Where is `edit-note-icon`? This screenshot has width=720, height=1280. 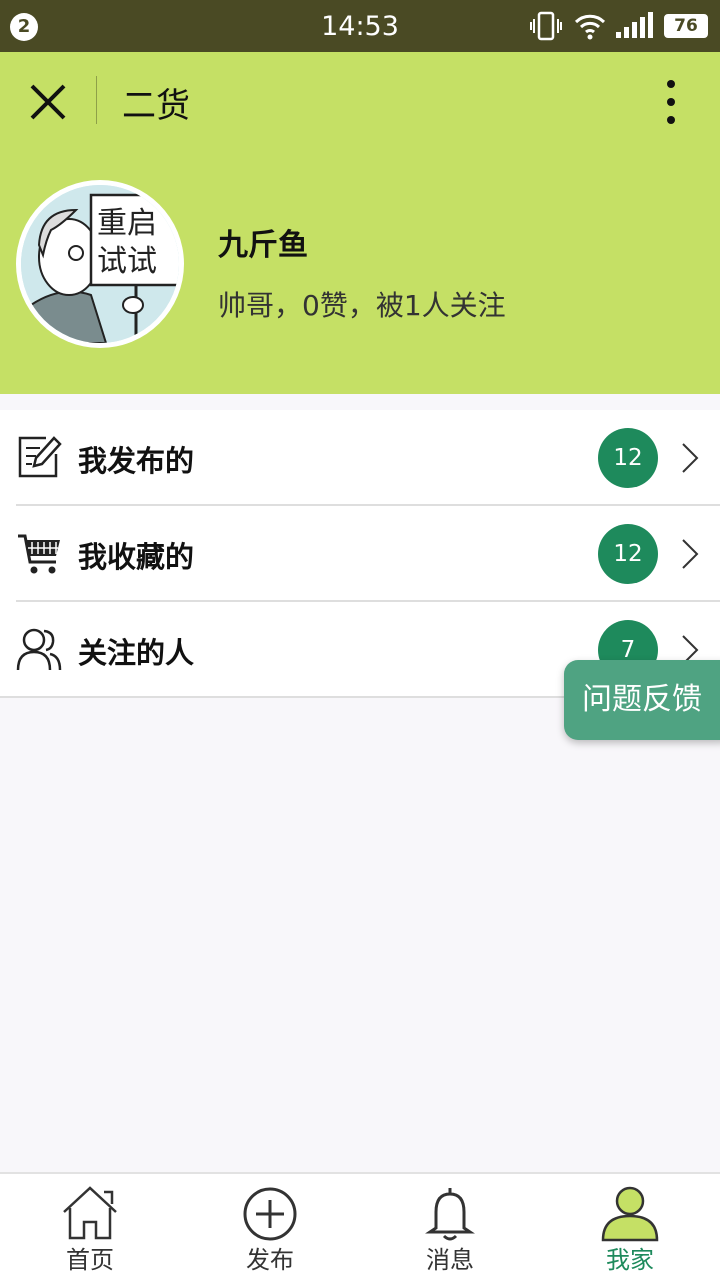
edit-note-icon is located at coordinates (40, 457).